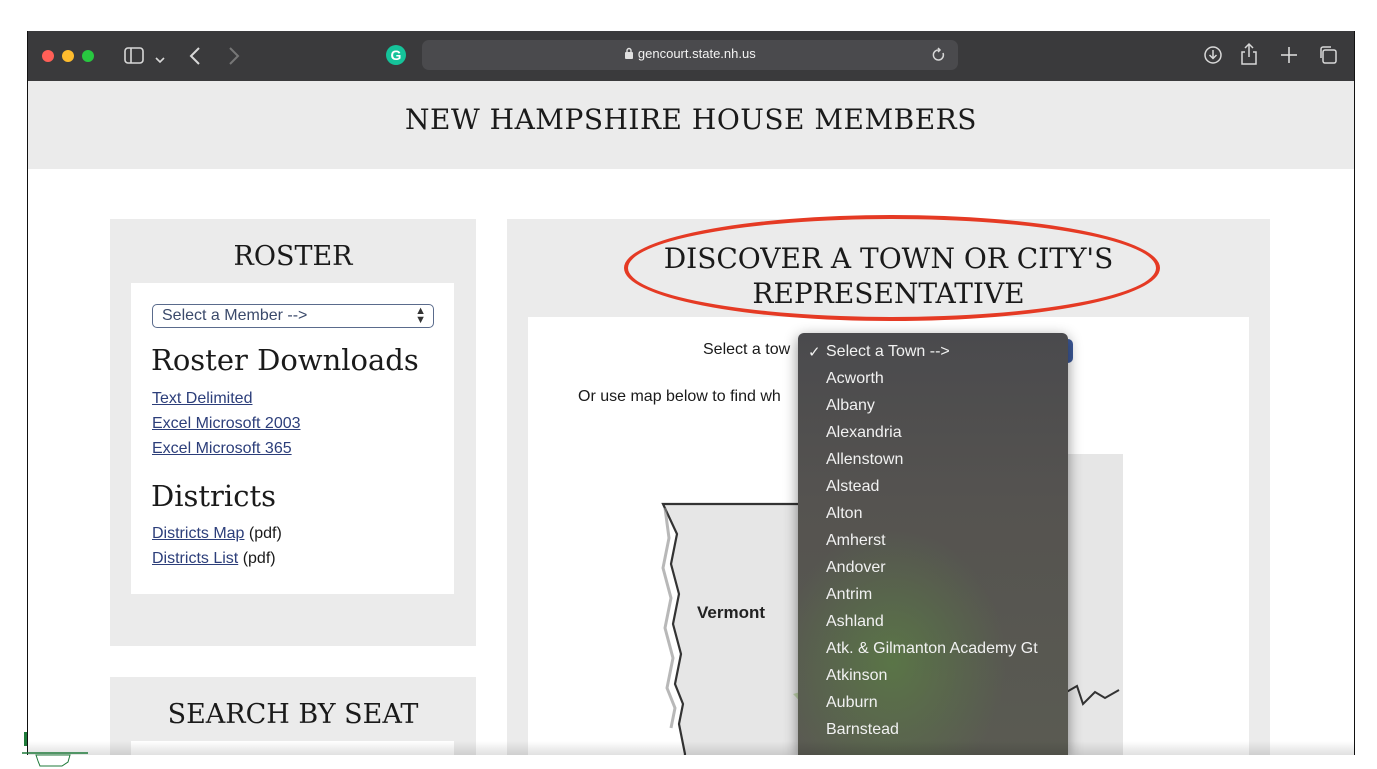 The height and width of the screenshot is (769, 1377). Describe the element at coordinates (747, 349) in the screenshot. I see `select-town-prompt: Select a tow` at that location.